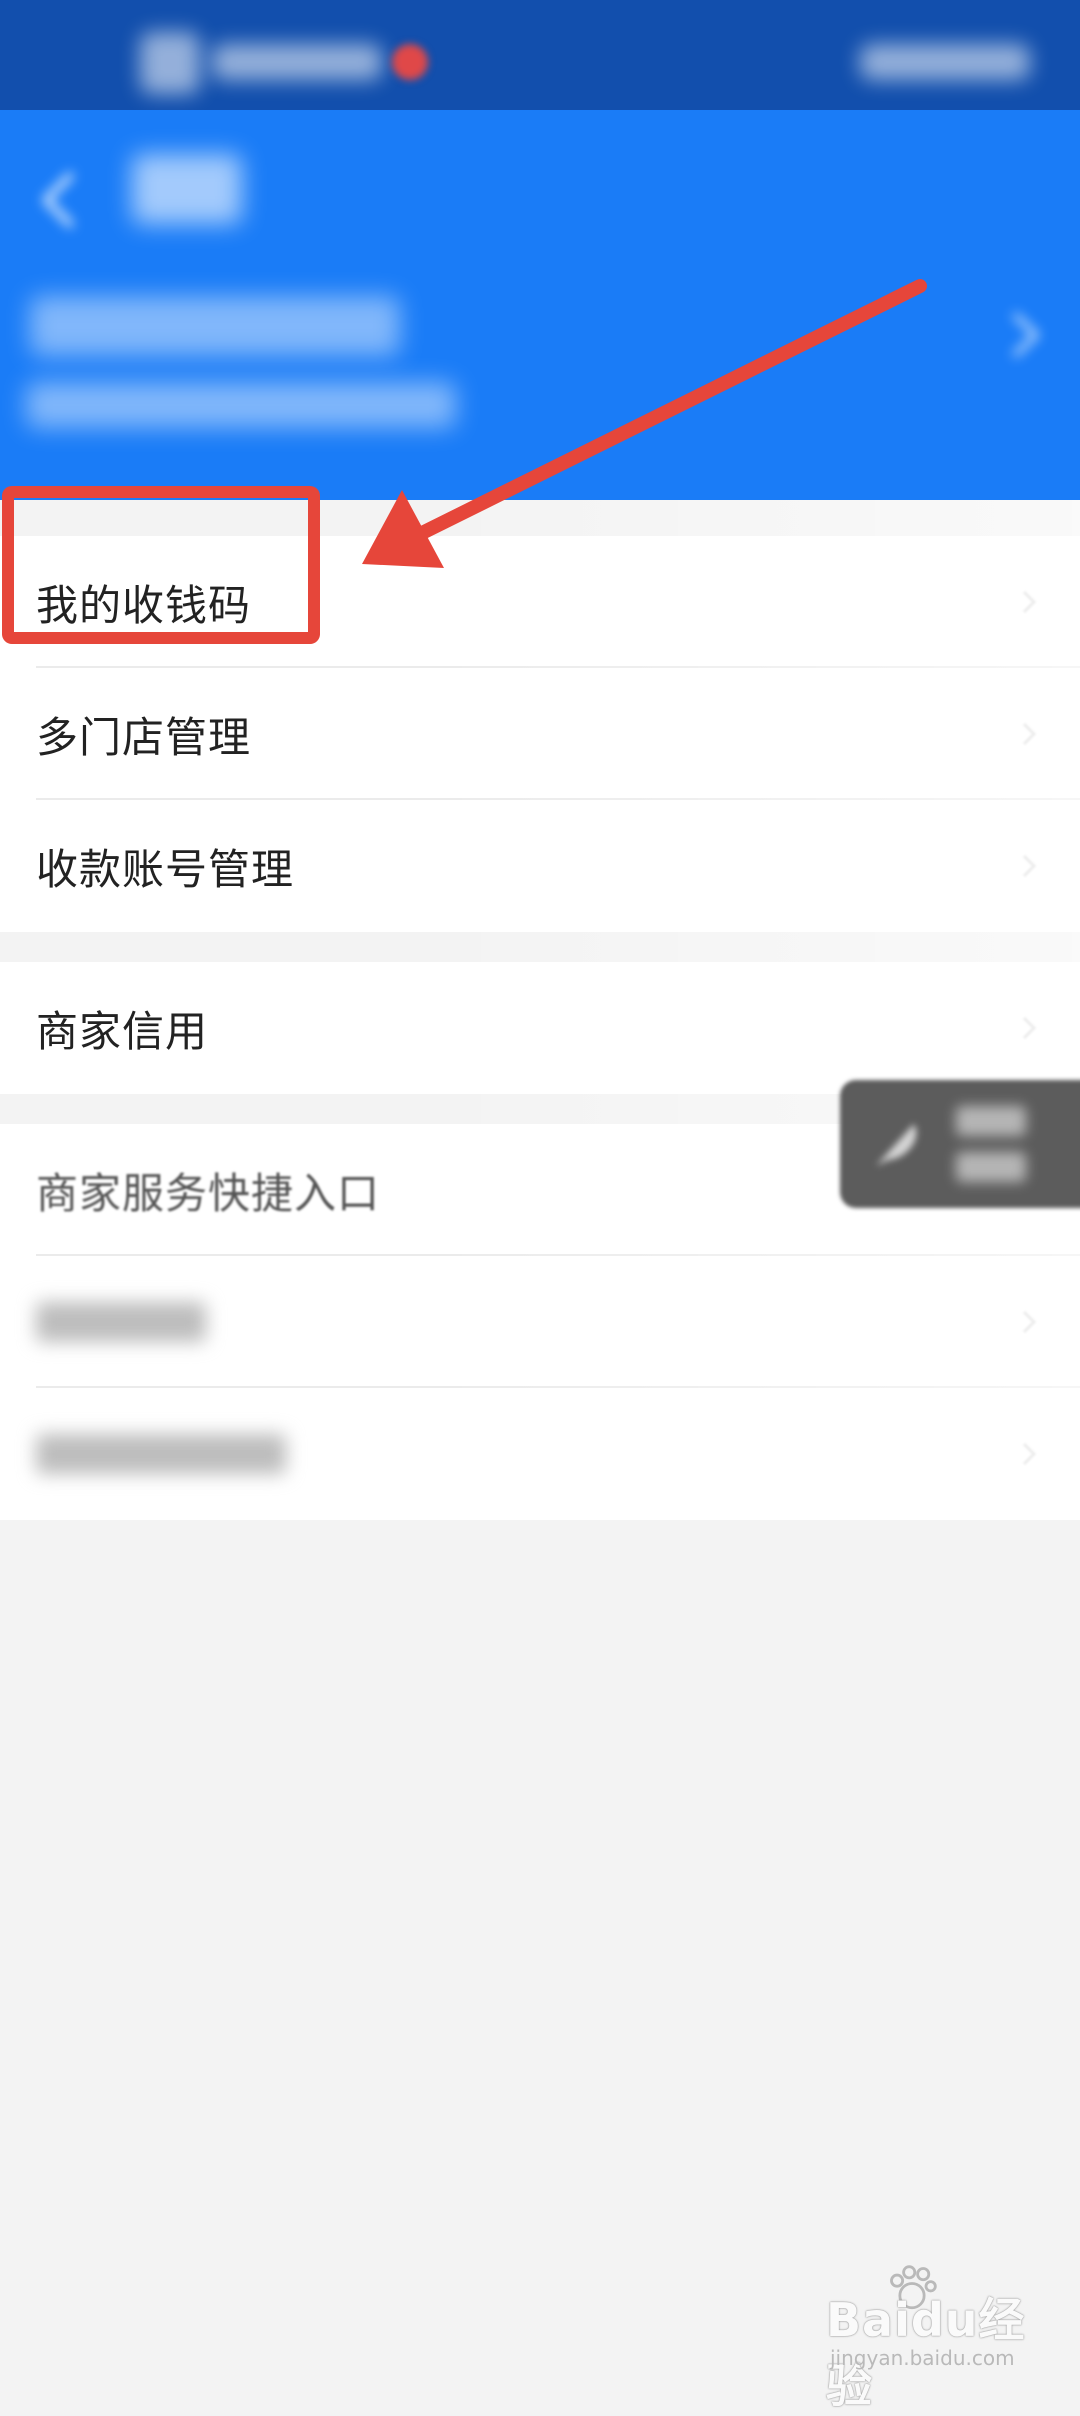 The width and height of the screenshot is (1080, 2416). Describe the element at coordinates (540, 55) in the screenshot. I see `status-bar` at that location.